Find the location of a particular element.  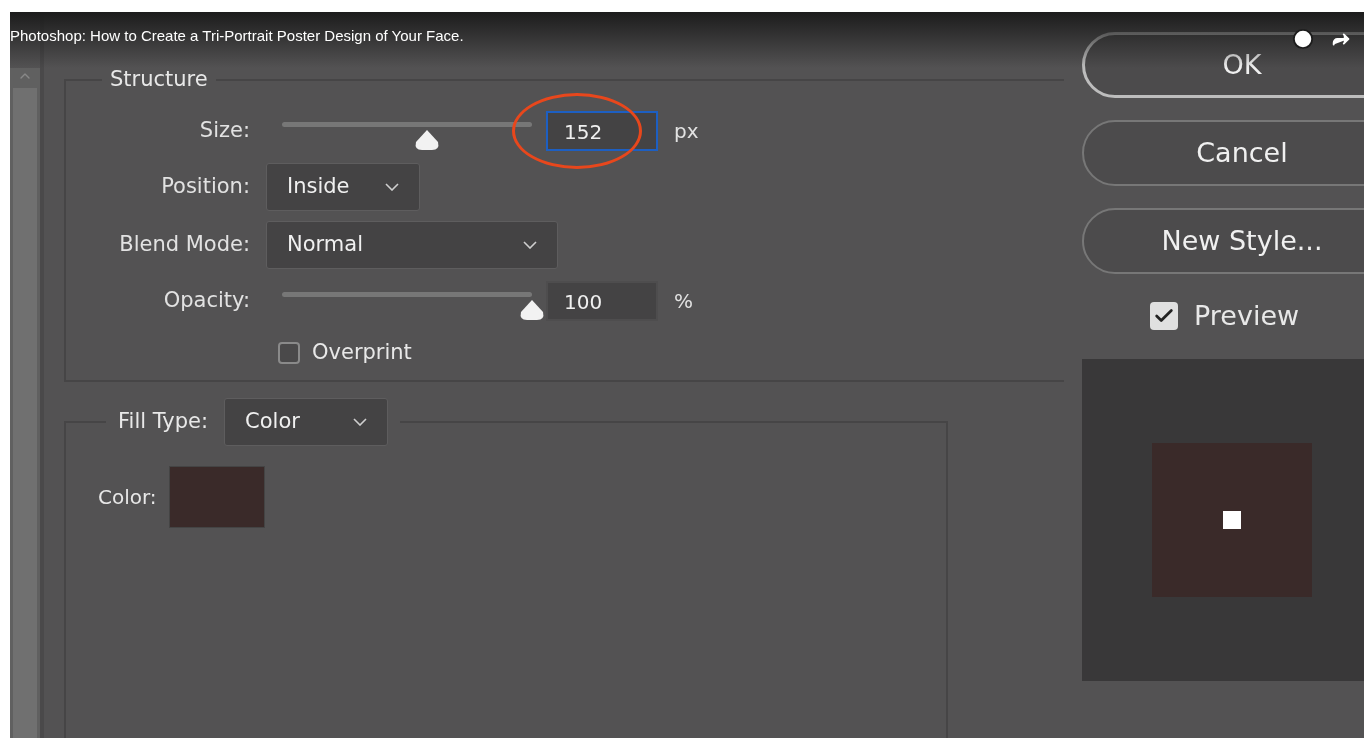

checkbox-label: Overprint is located at coordinates (362, 352).